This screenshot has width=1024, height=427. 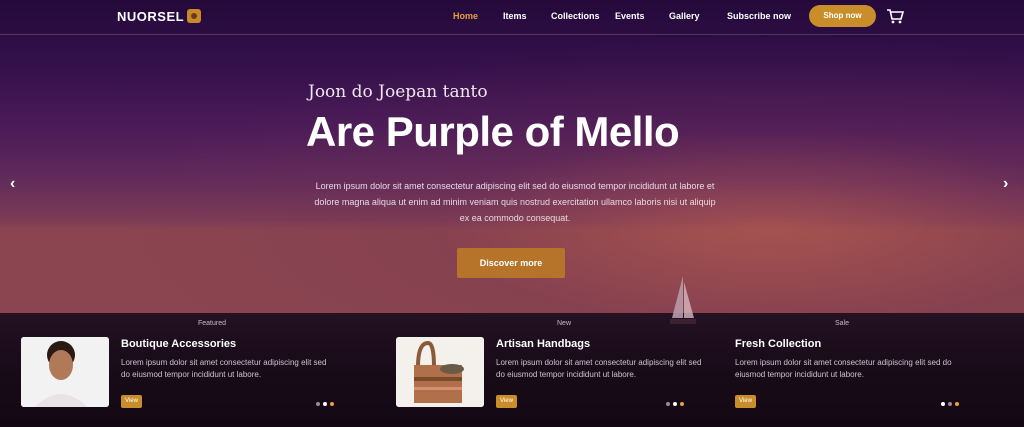 What do you see at coordinates (895, 16) in the screenshot?
I see `cart-icon` at bounding box center [895, 16].